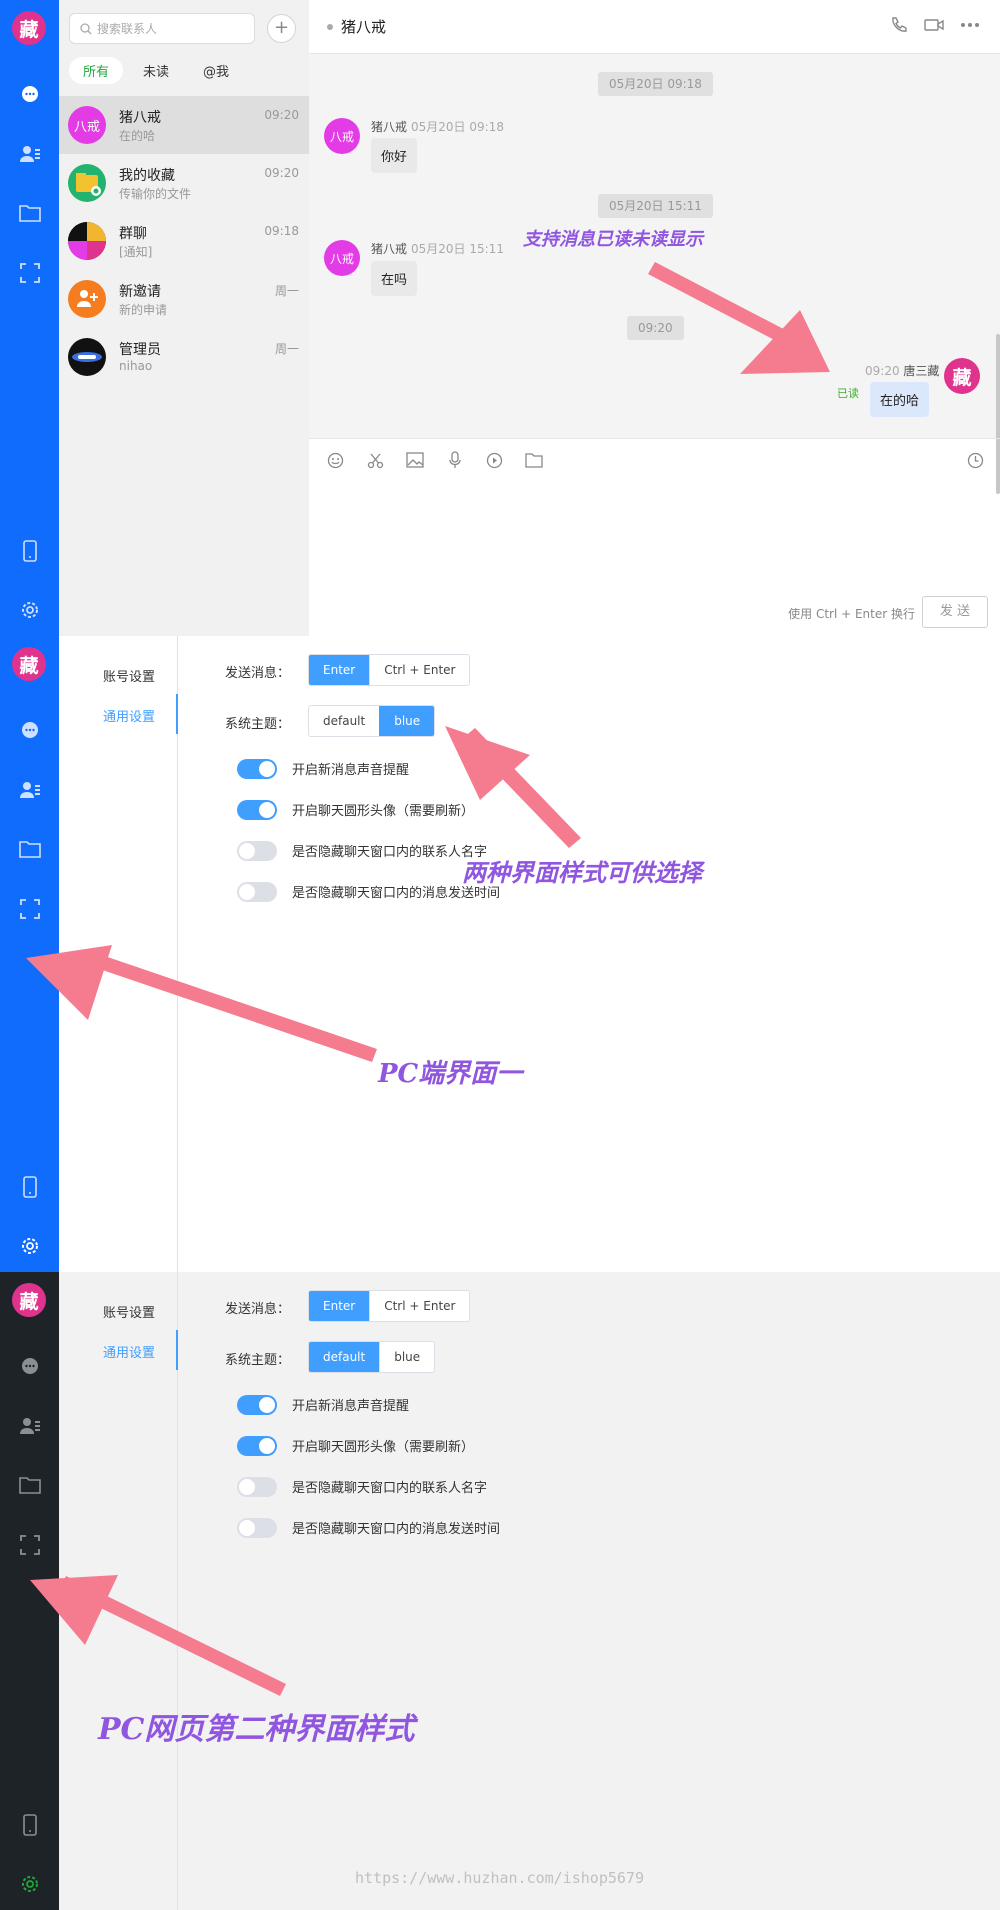 The width and height of the screenshot is (1000, 1910). I want to click on newline-hint: 使用 Ctrl + Enter 换行, so click(851, 614).